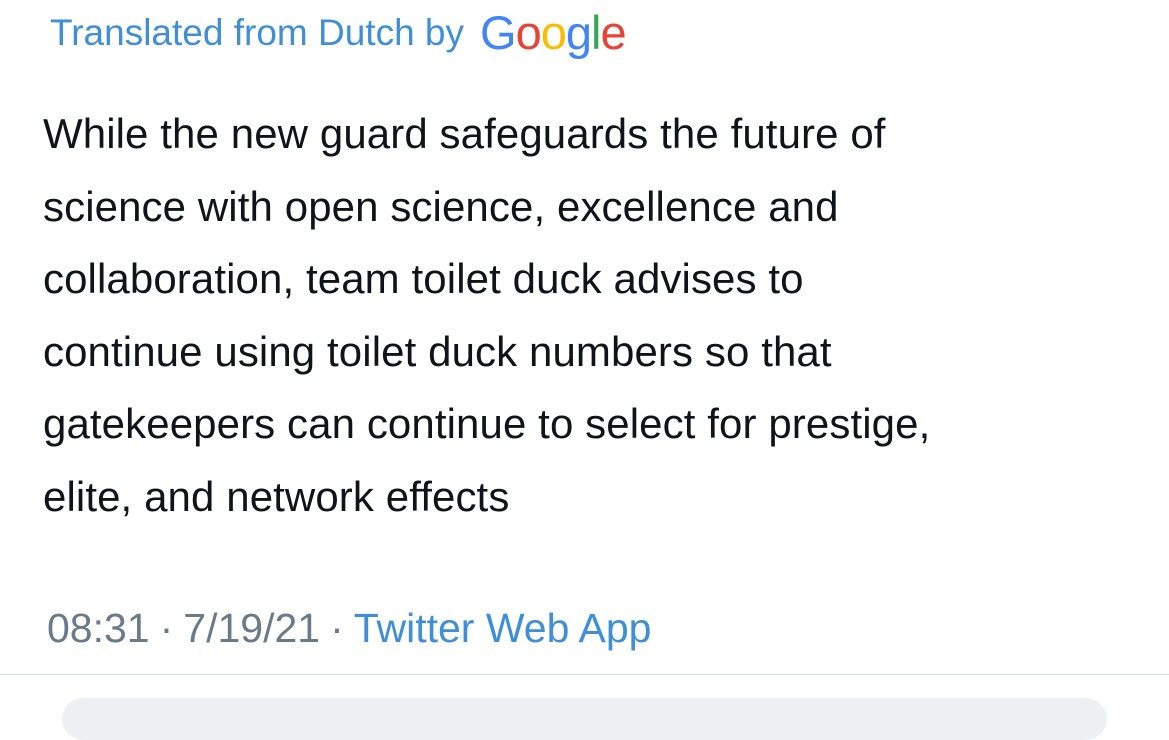 The width and height of the screenshot is (1169, 740). I want to click on google-logo: Google, so click(553, 32).